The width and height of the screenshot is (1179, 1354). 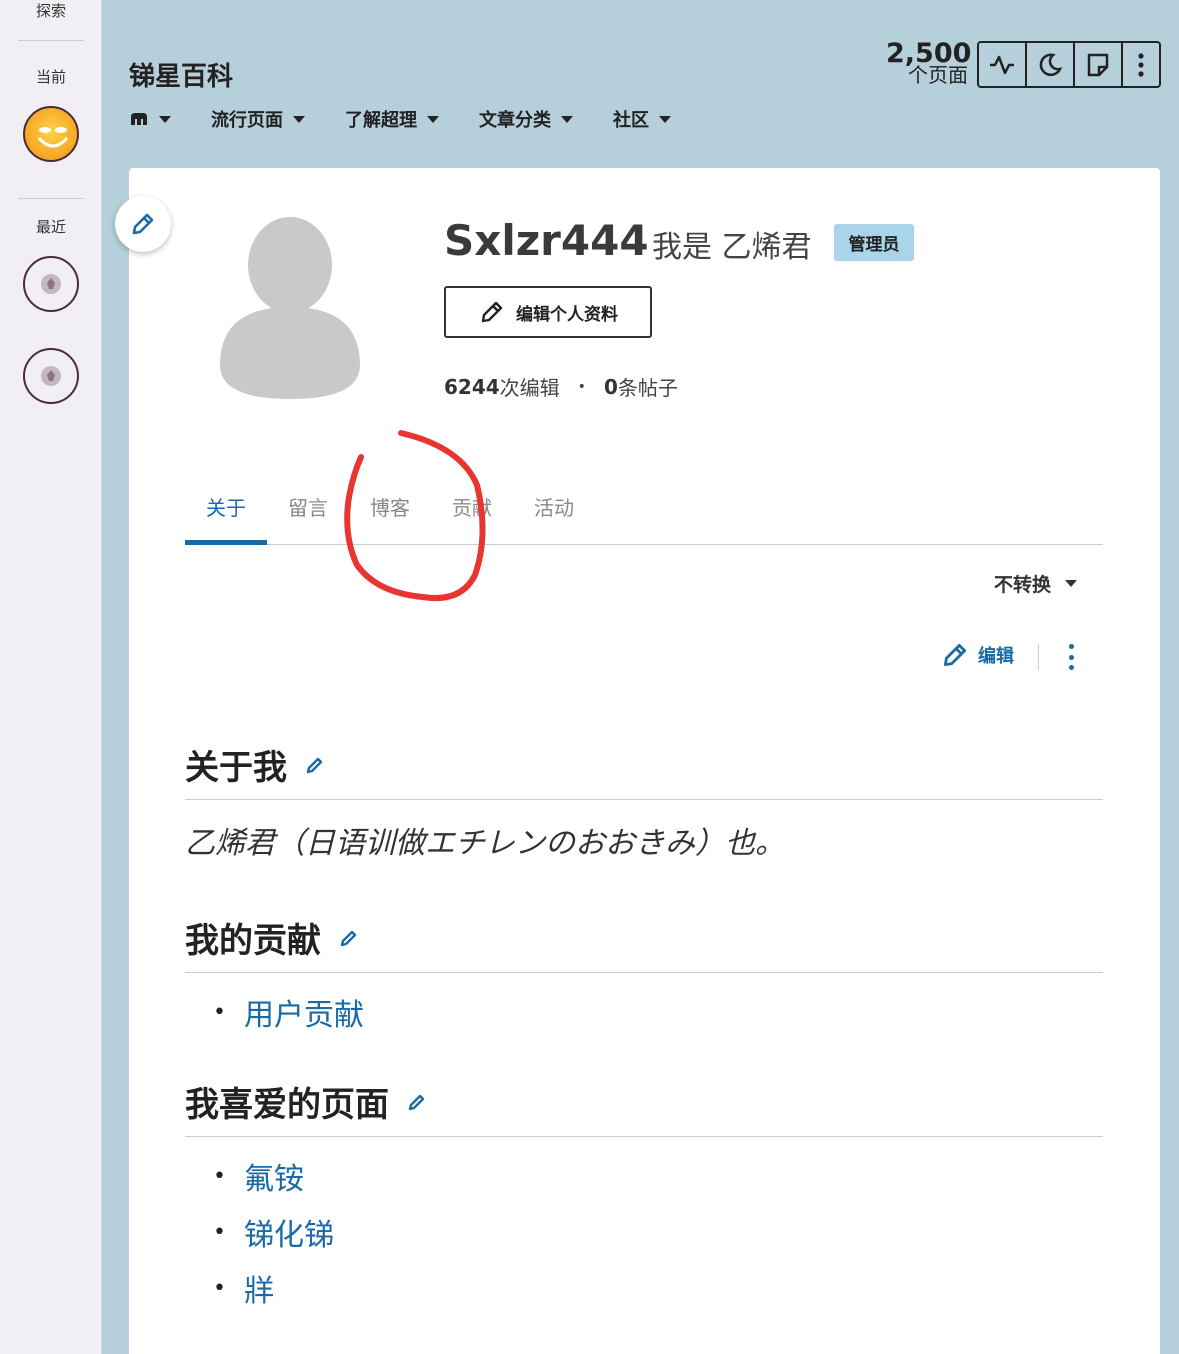 I want to click on edit-page-button: 编辑, so click(x=977, y=655).